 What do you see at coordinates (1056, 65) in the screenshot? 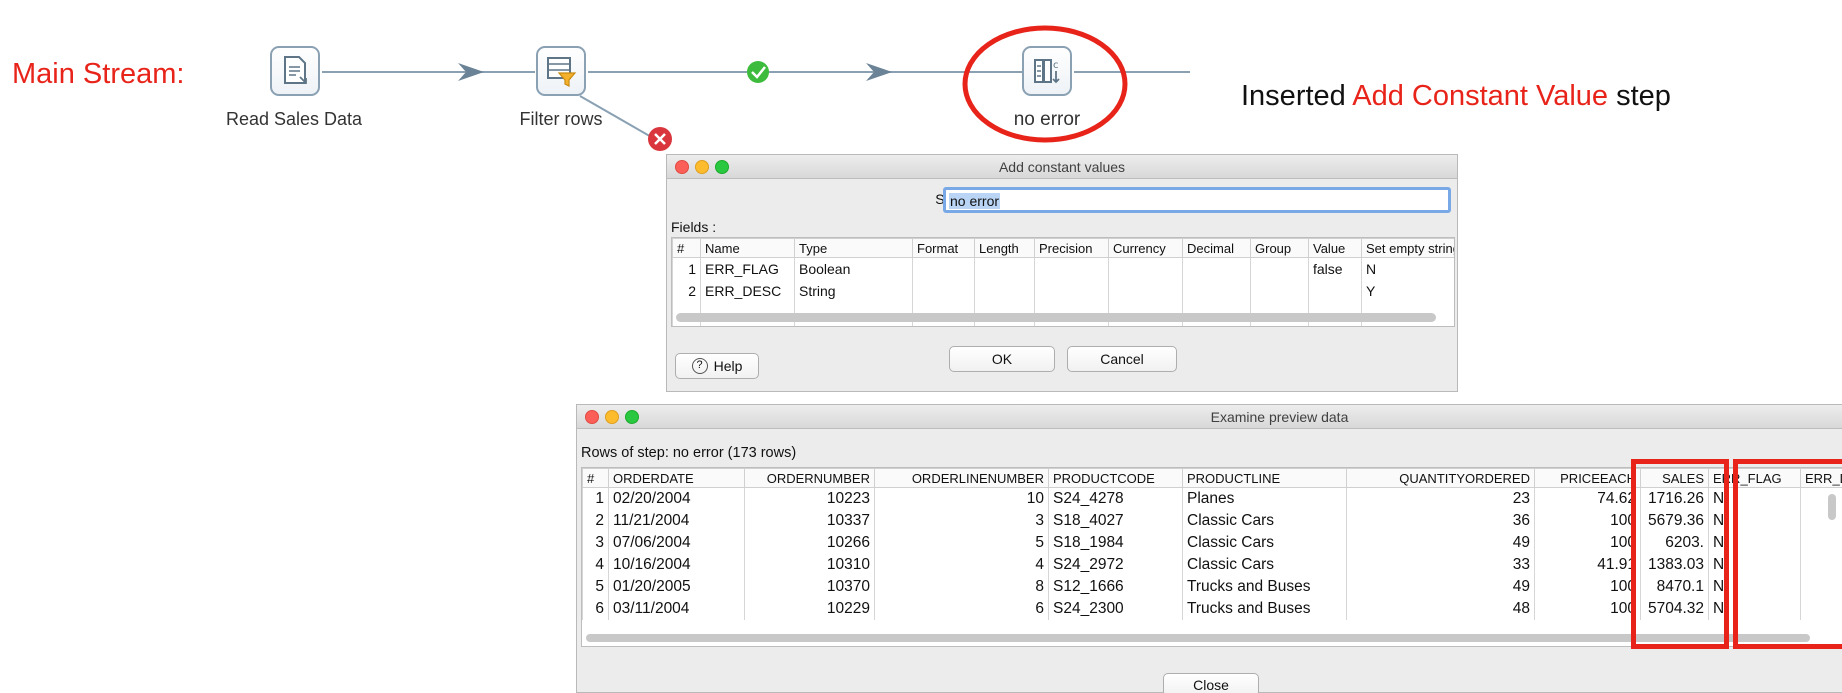
I see `svg-text: c` at bounding box center [1056, 65].